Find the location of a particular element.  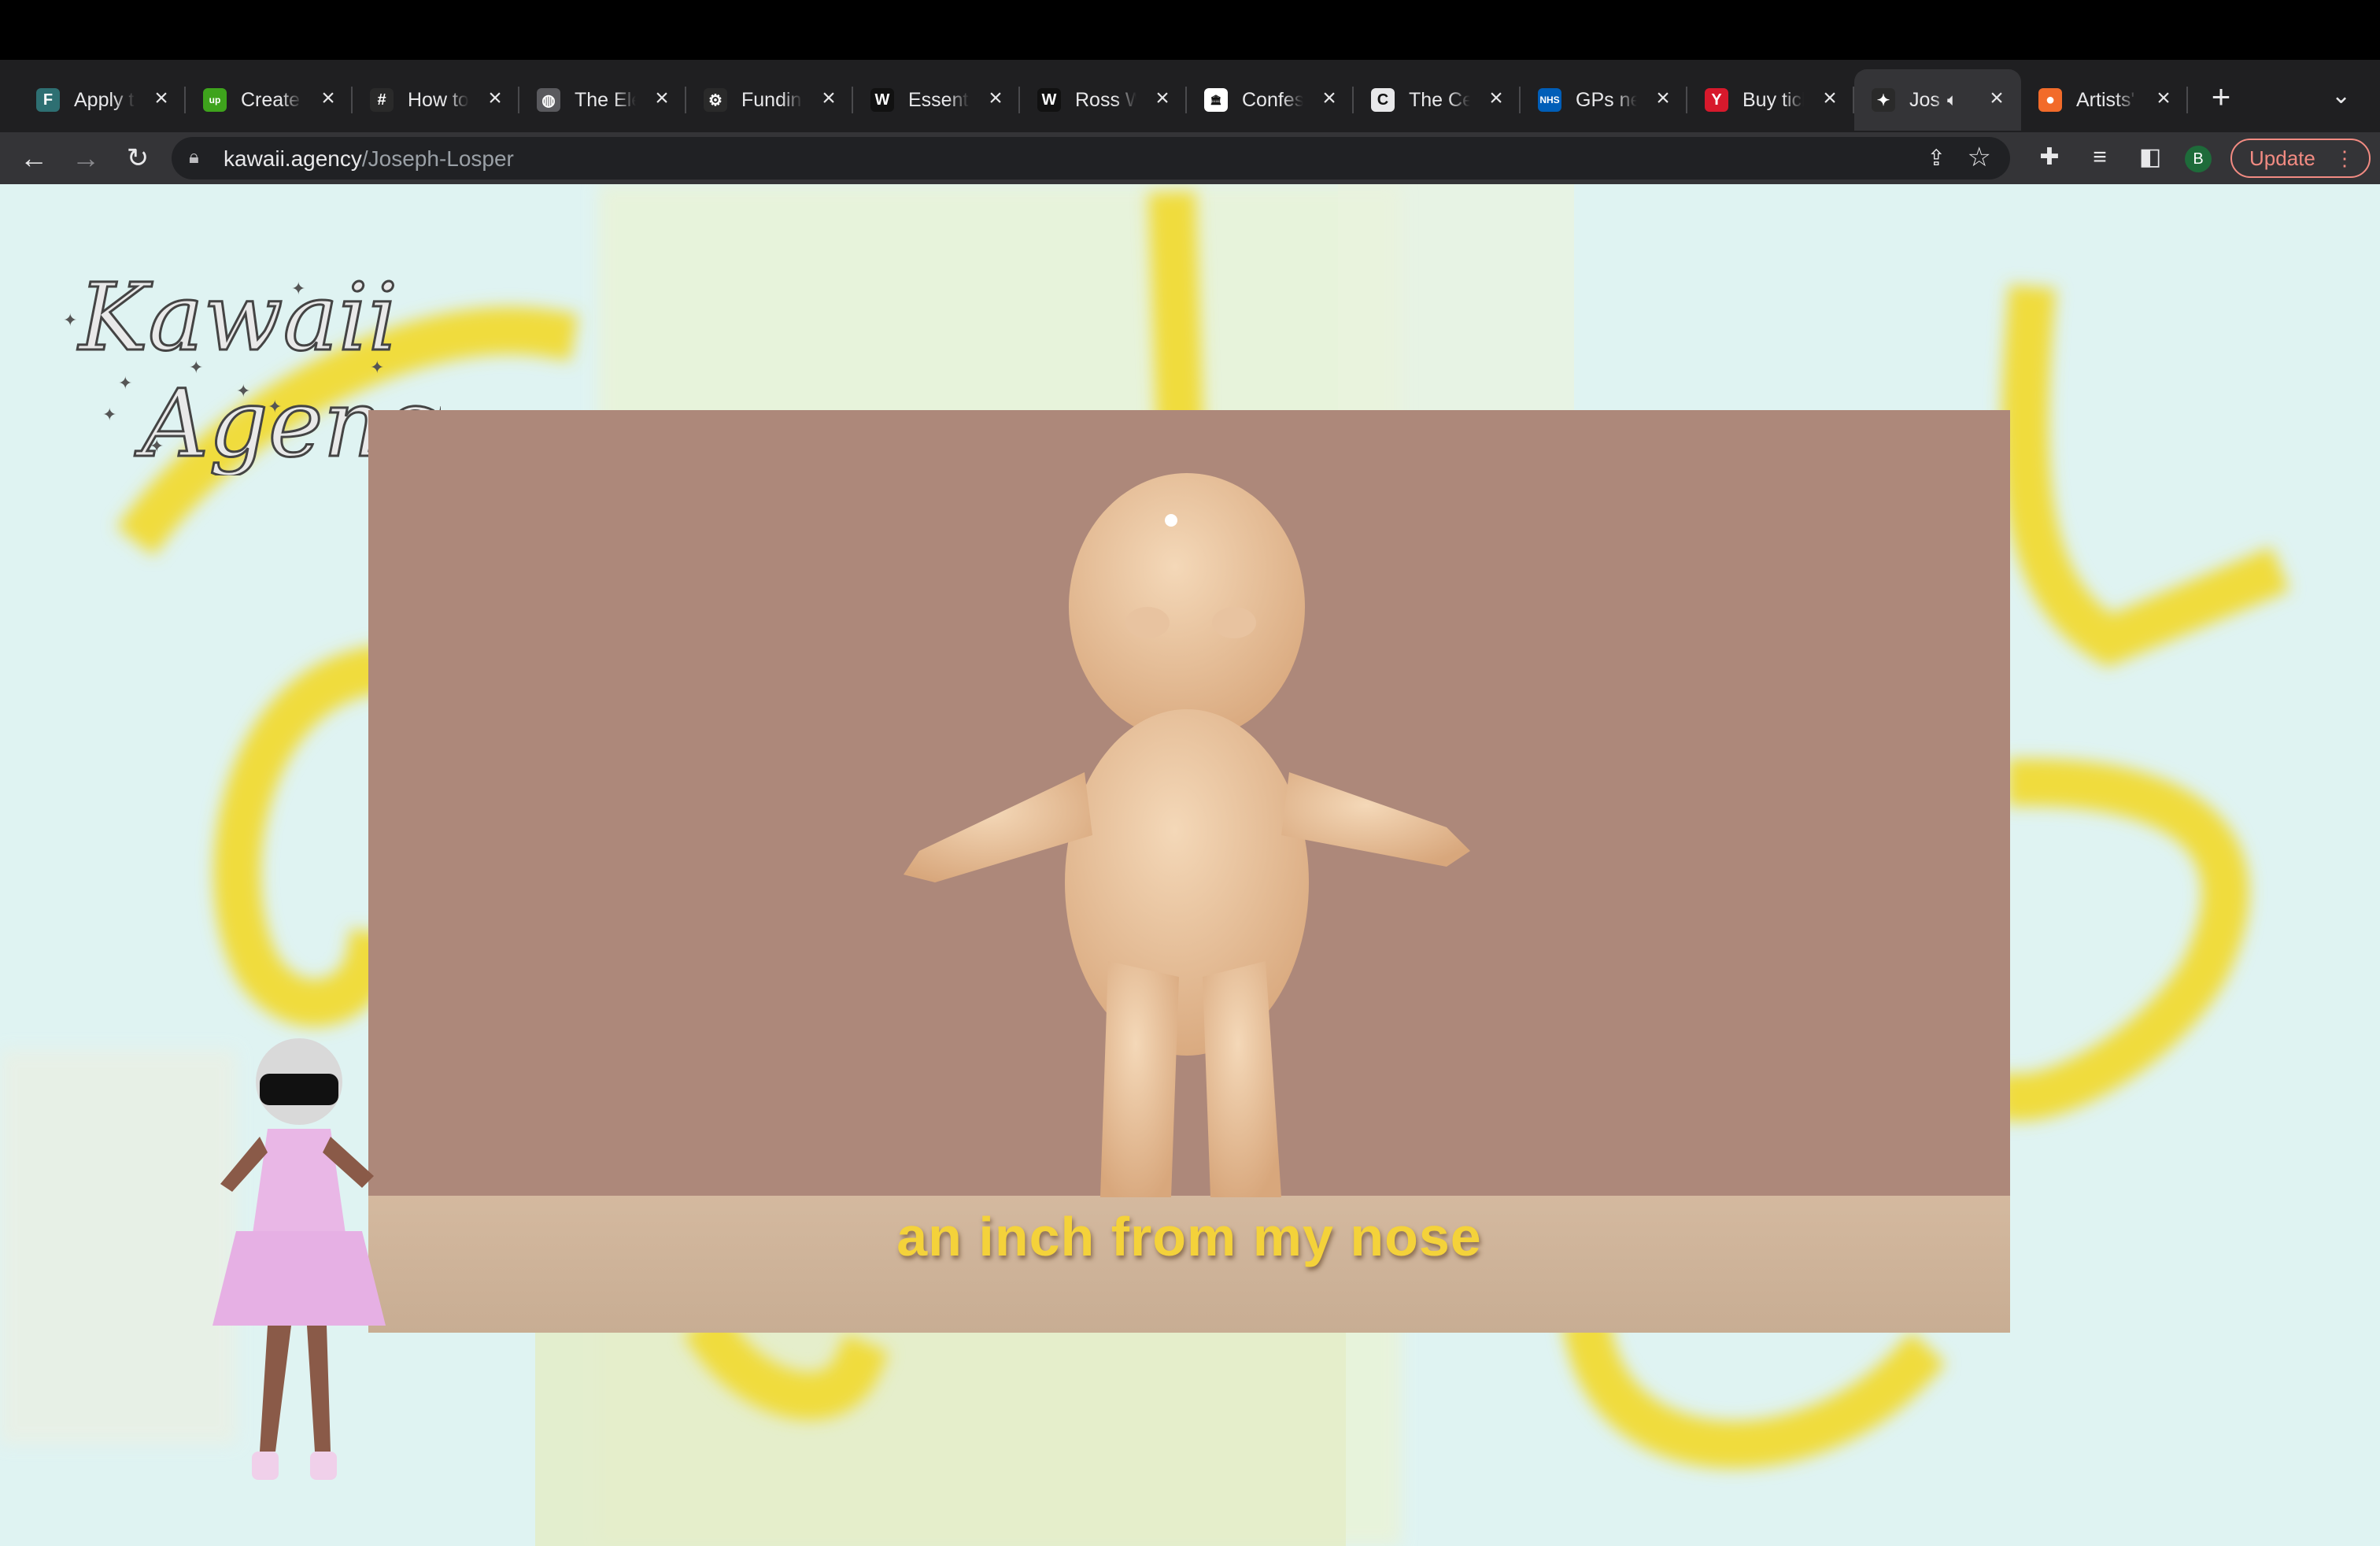

tab-5: ⚙ Funding × is located at coordinates (769, 100).